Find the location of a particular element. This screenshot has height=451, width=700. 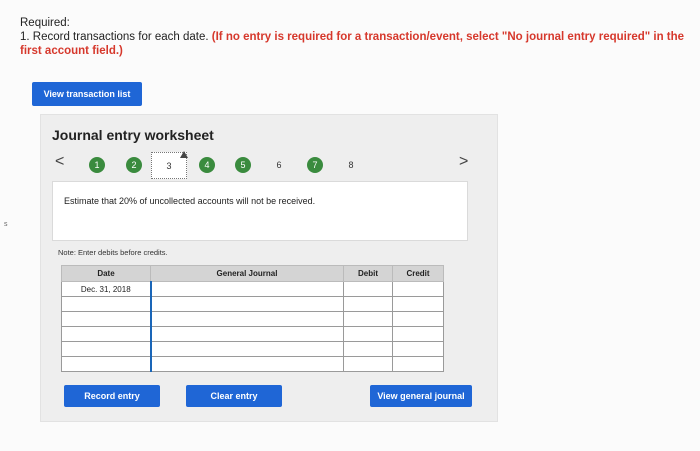

step-2-button: 2 is located at coordinates (134, 165).